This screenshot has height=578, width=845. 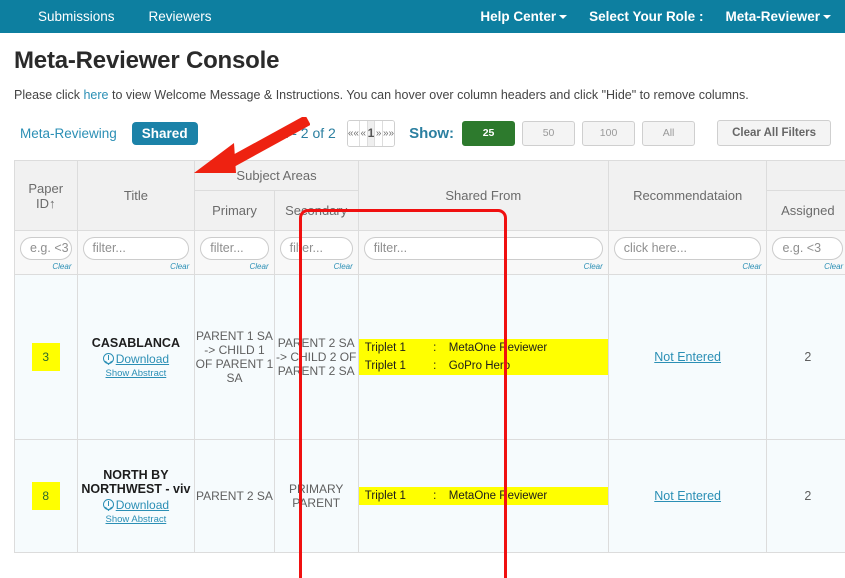 I want to click on cell-secondary-subject-area: PARENT 2 SA -> CHILD 2 OF PARENT 2 SA, so click(x=316, y=357).